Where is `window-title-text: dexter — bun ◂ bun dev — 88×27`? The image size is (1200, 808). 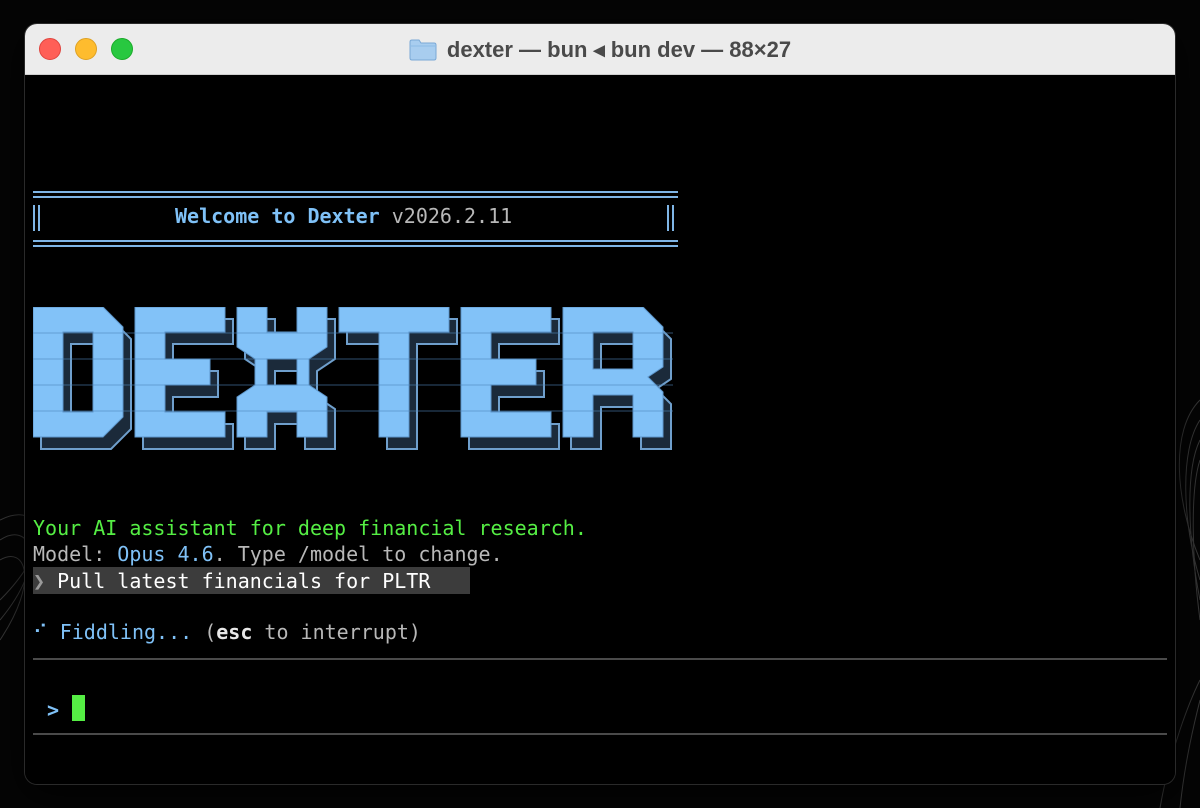
window-title-text: dexter — bun ◂ bun dev — 88×27 is located at coordinates (619, 49).